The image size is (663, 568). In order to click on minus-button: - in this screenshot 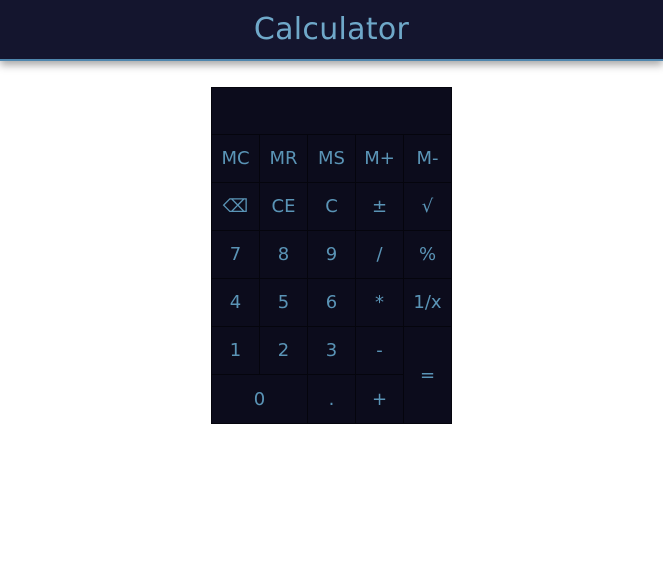, I will do `click(380, 351)`.